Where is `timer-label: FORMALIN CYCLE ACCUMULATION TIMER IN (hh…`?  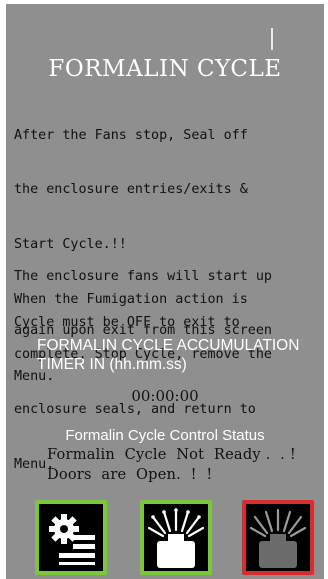
timer-label: FORMALIN CYCLE ACCUMULATION TIMER IN (hh… is located at coordinates (182, 355).